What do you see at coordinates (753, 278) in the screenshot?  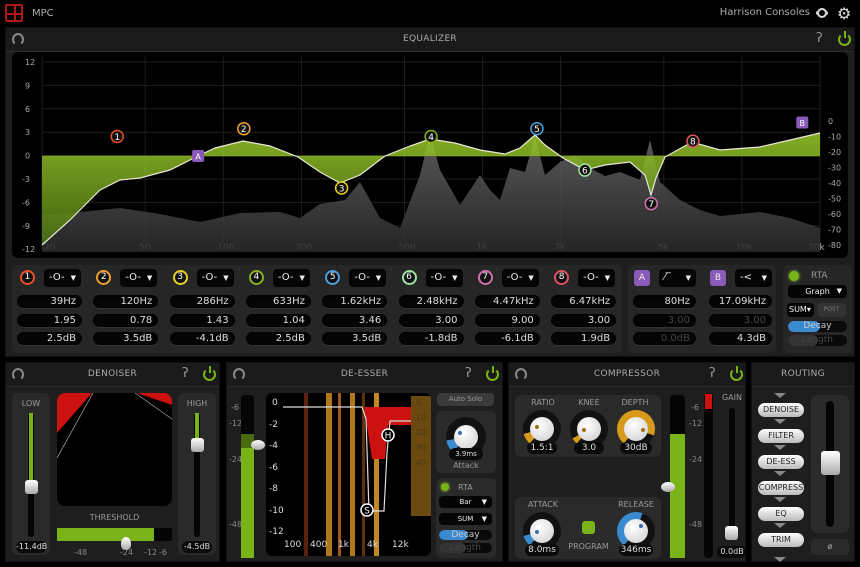 I see `filter-b-type-dropdown: -< ▼` at bounding box center [753, 278].